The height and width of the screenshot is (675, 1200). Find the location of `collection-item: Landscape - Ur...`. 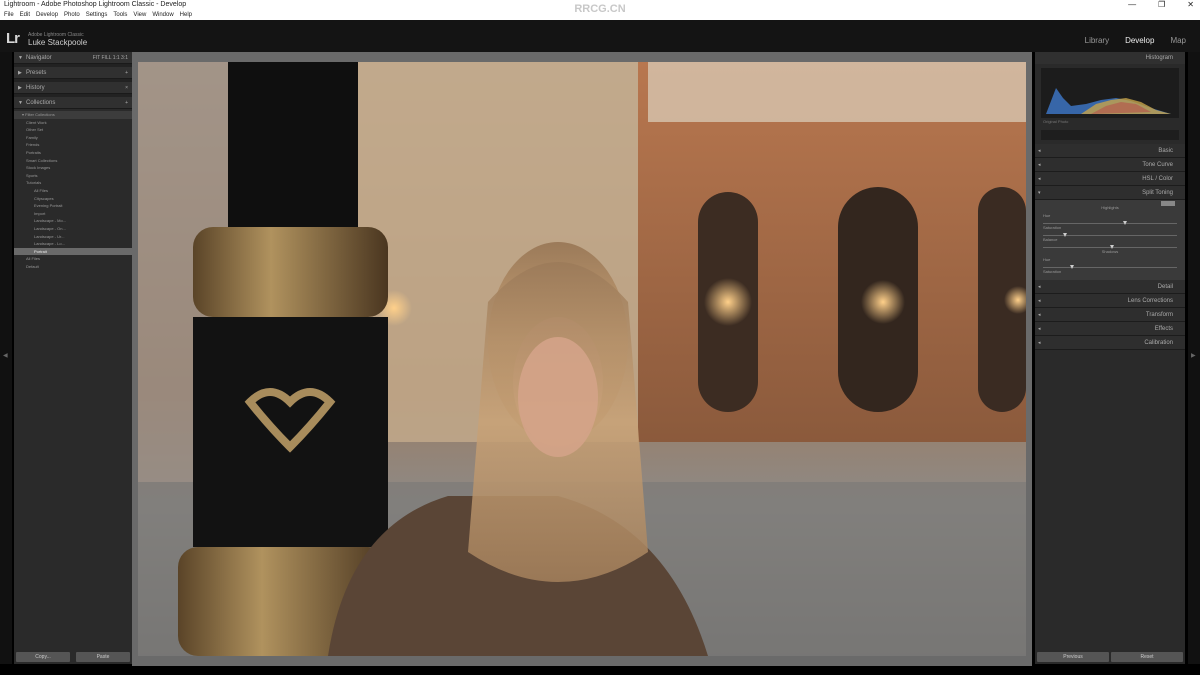

collection-item: Landscape - Ur... is located at coordinates (73, 237).